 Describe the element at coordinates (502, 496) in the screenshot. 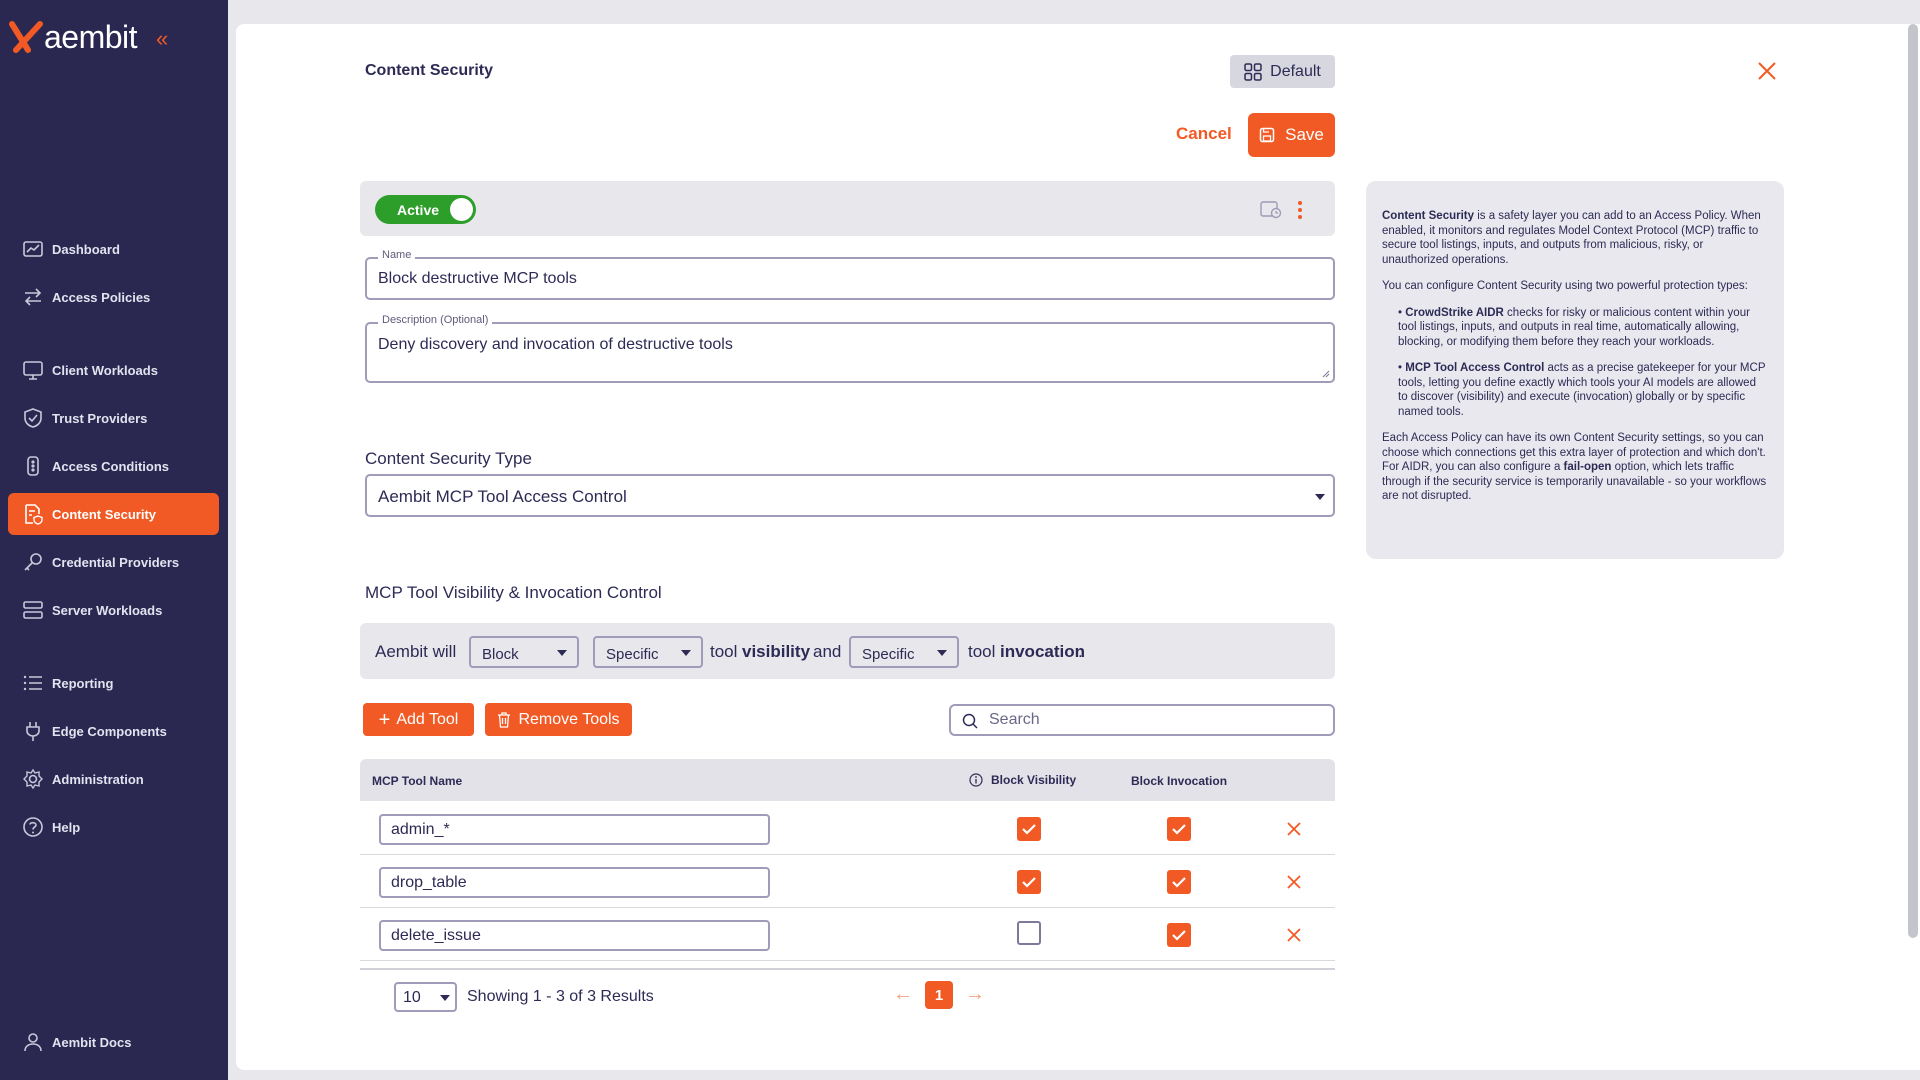

I see `type-value: Aembit MCP Tool Access Control` at that location.